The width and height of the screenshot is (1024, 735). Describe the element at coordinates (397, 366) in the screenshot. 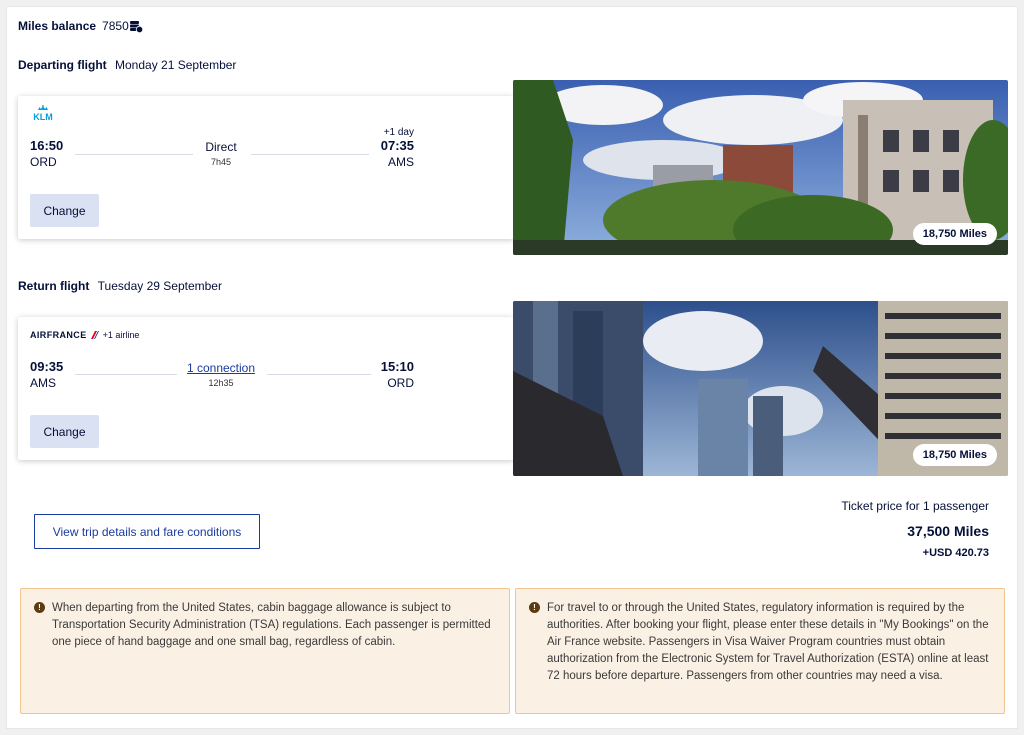

I see `return-arrival-time: 15:10` at that location.